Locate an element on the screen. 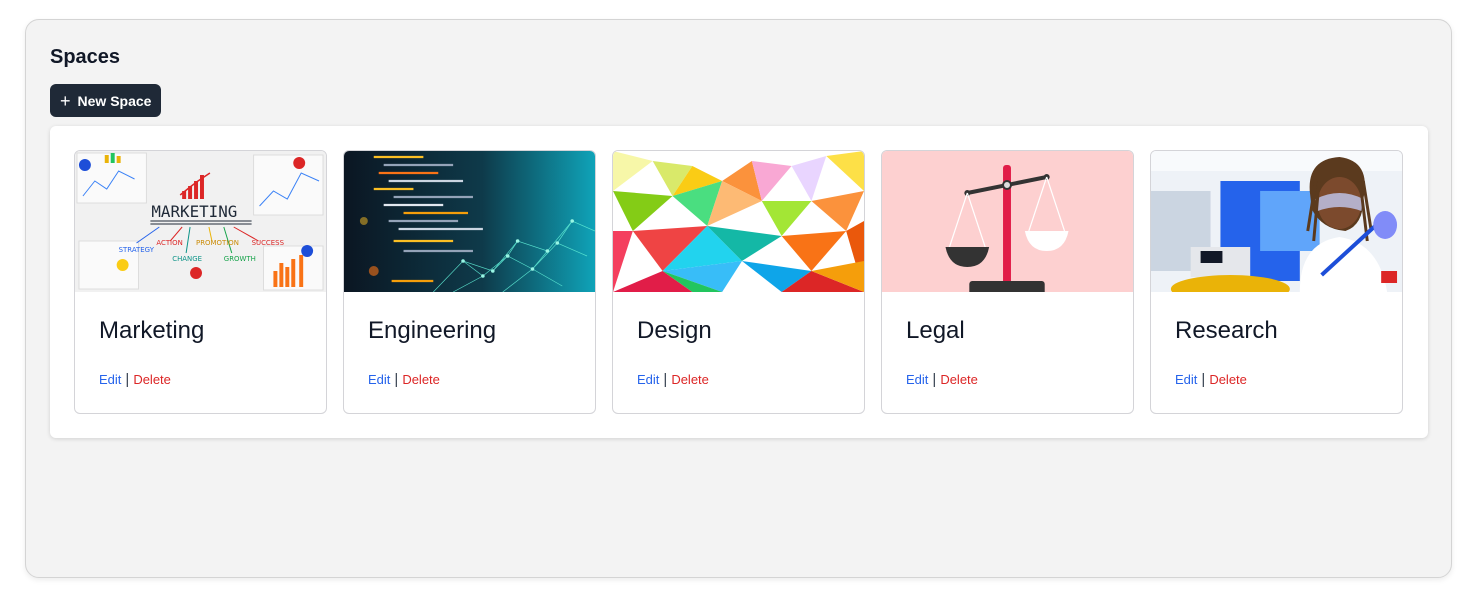 This screenshot has height=609, width=1477. svg-text: PROMOTION is located at coordinates (217, 243).